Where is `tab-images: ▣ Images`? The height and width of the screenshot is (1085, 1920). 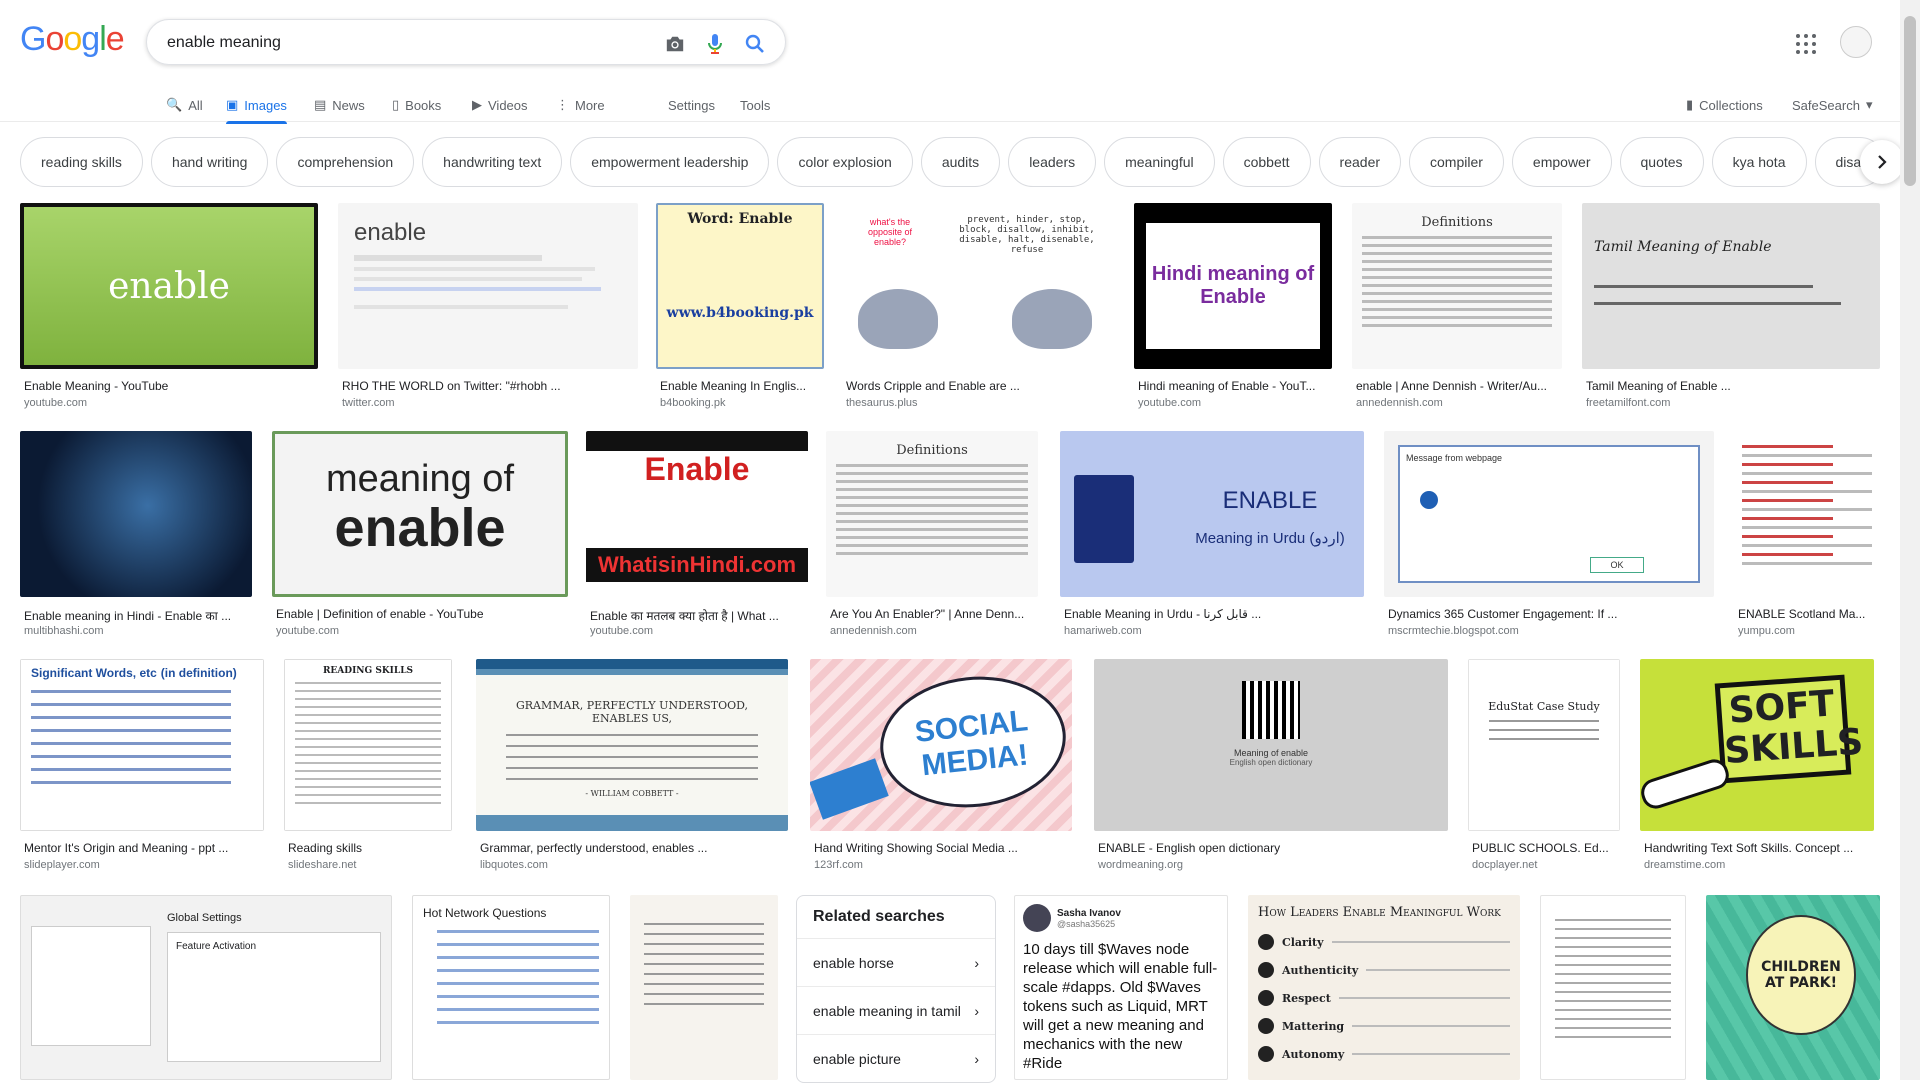
tab-images: ▣ Images is located at coordinates (256, 107).